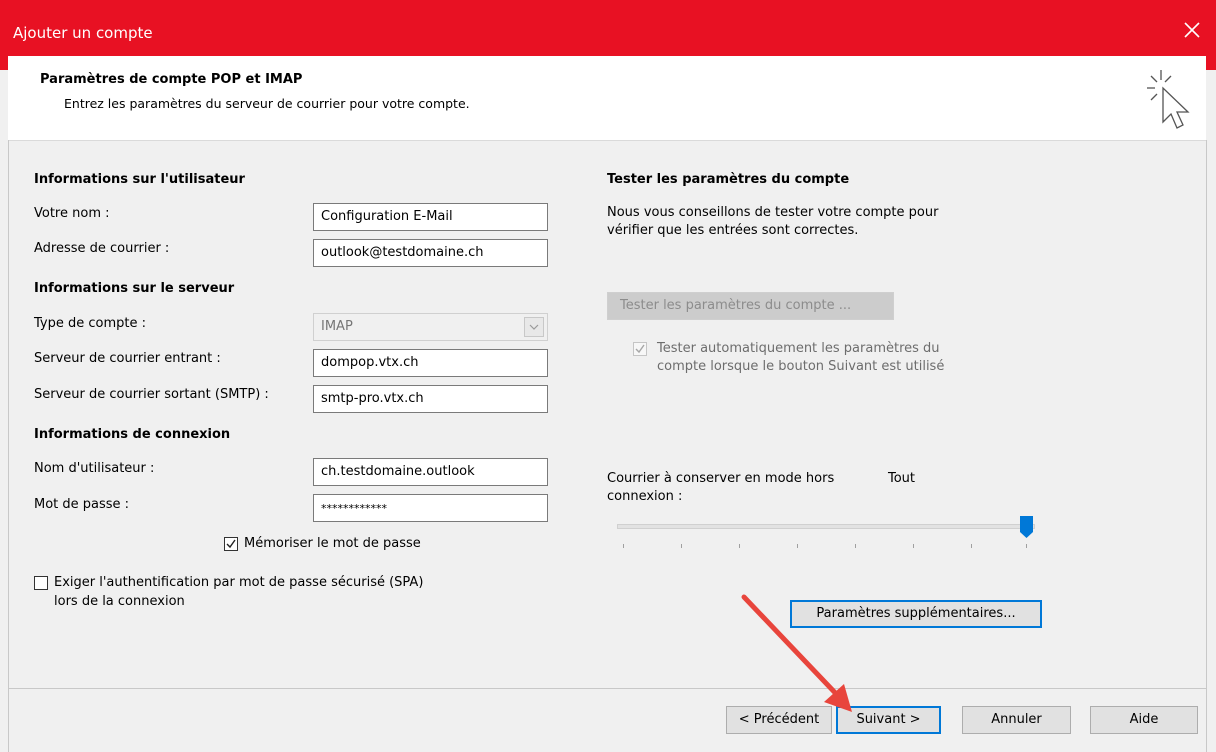 The height and width of the screenshot is (752, 1216). Describe the element at coordinates (127, 358) in the screenshot. I see `incoming-server-label: Serveur de courrier entrant :` at that location.